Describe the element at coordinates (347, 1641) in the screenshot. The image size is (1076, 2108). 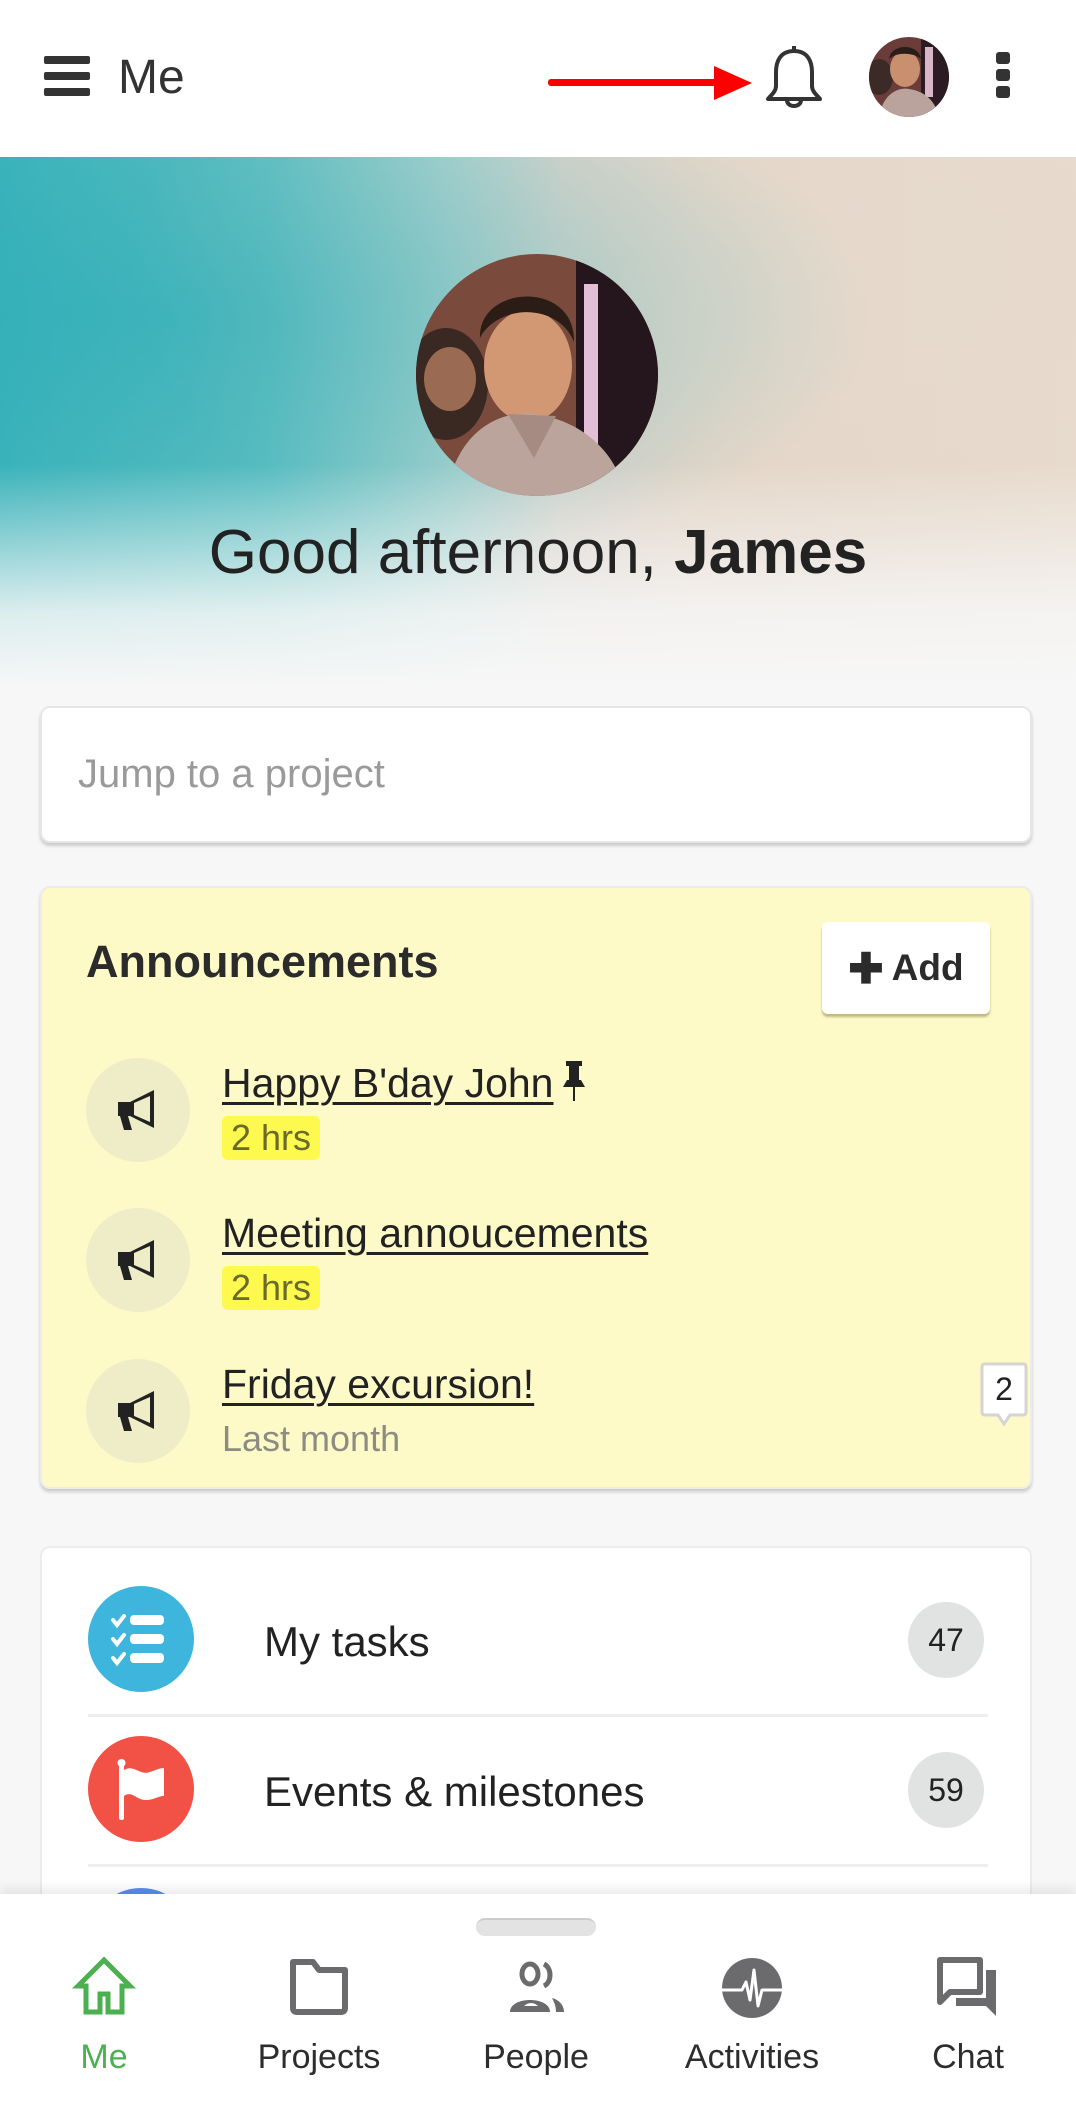
I see `task-label: My tasks` at that location.